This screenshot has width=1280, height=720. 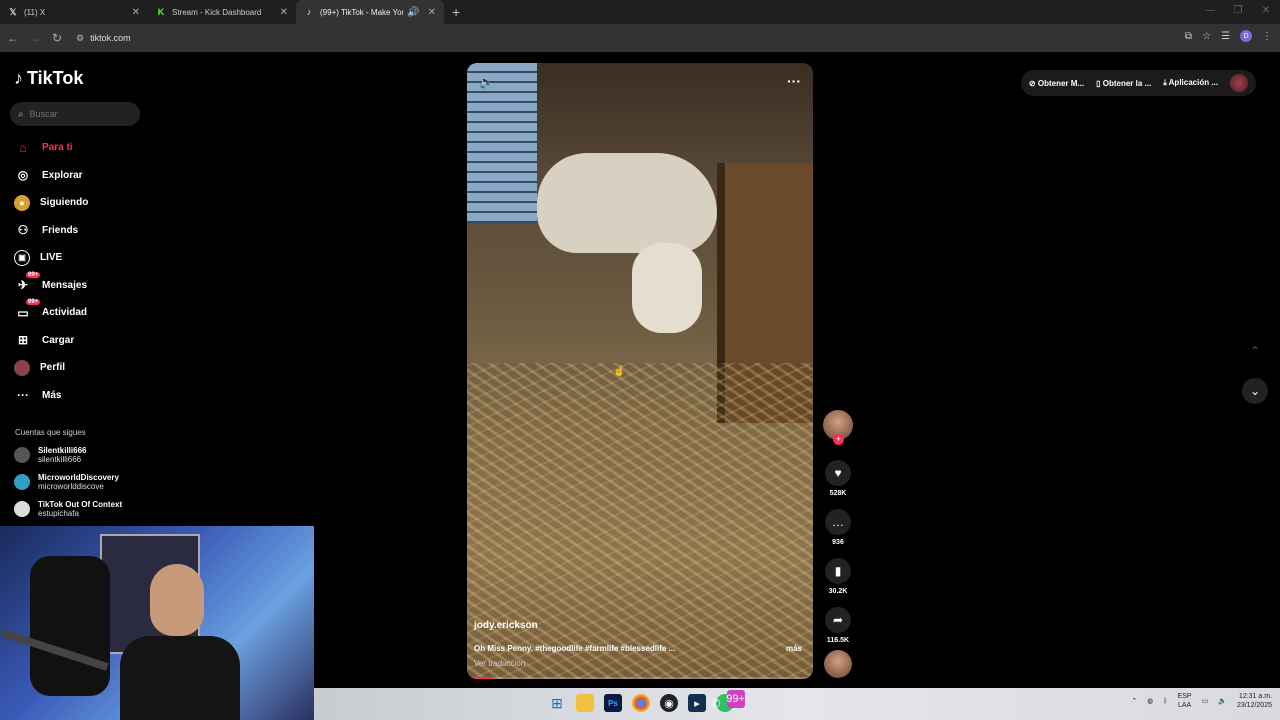 What do you see at coordinates (51, 258) in the screenshot?
I see `sidebar-item-label: LIVE` at bounding box center [51, 258].